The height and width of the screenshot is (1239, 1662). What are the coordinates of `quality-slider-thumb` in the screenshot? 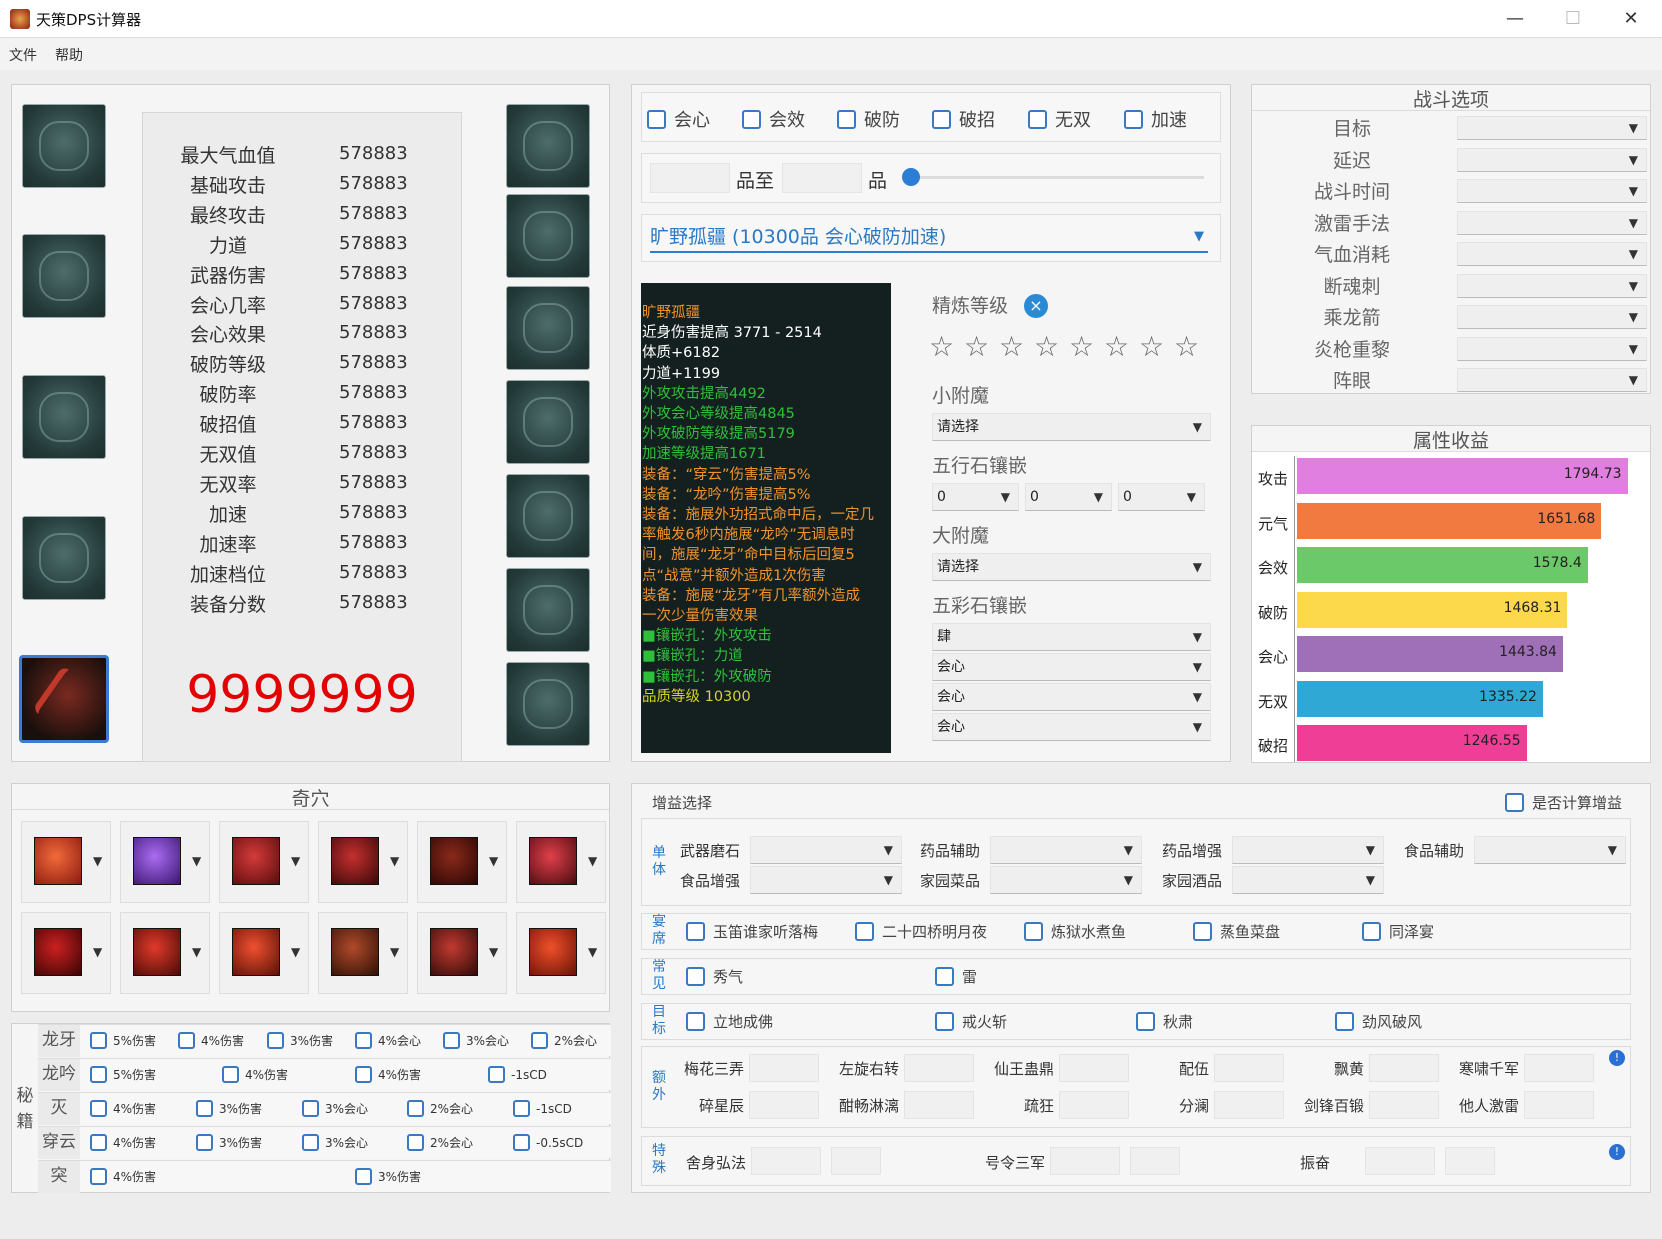 It's located at (911, 177).